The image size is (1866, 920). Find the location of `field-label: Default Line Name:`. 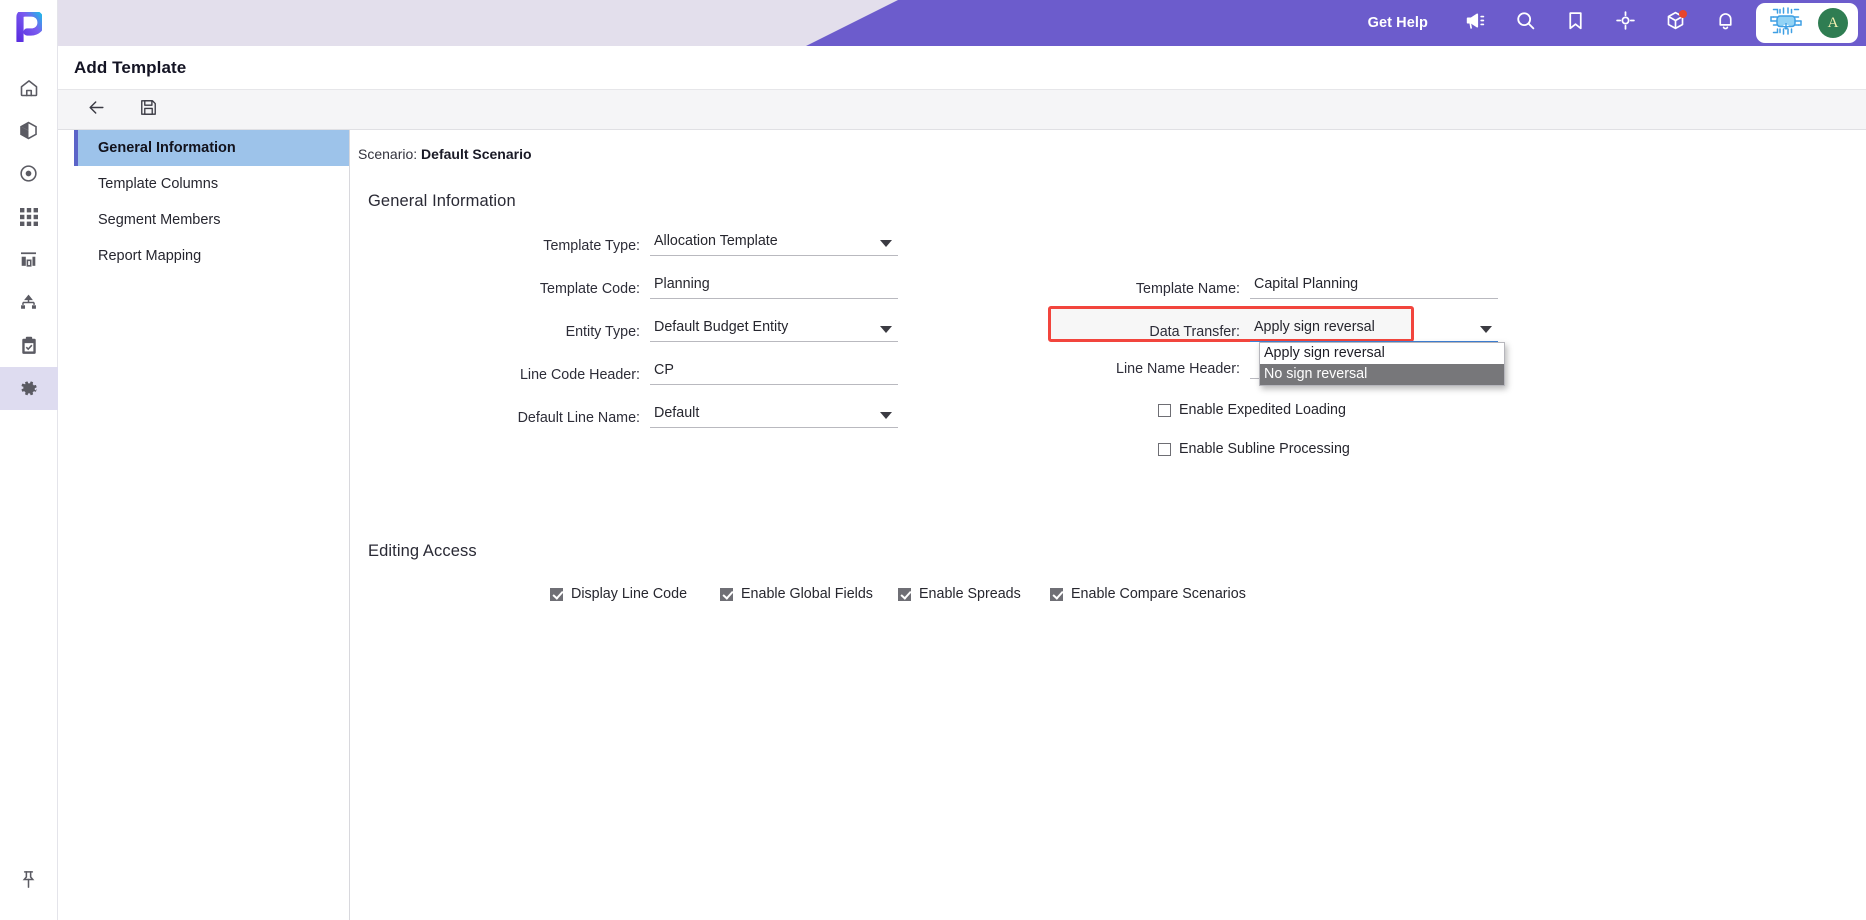

field-label: Default Line Name: is located at coordinates (578, 418).